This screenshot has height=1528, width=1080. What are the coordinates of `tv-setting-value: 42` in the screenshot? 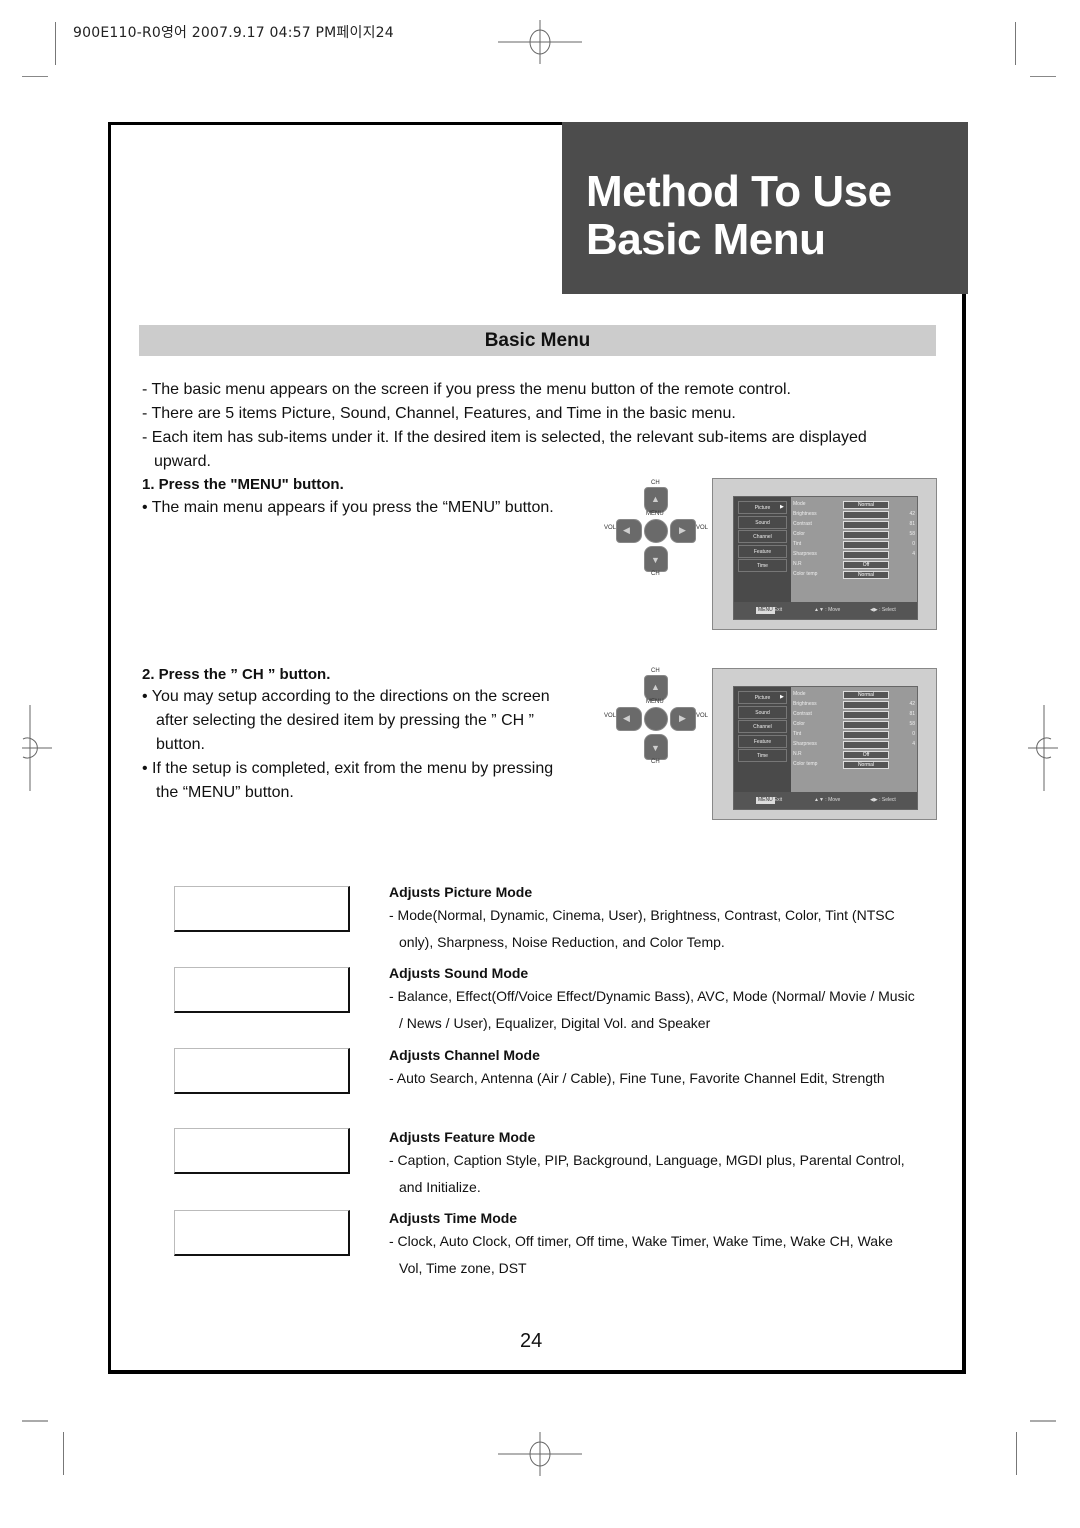 It's located at (912, 704).